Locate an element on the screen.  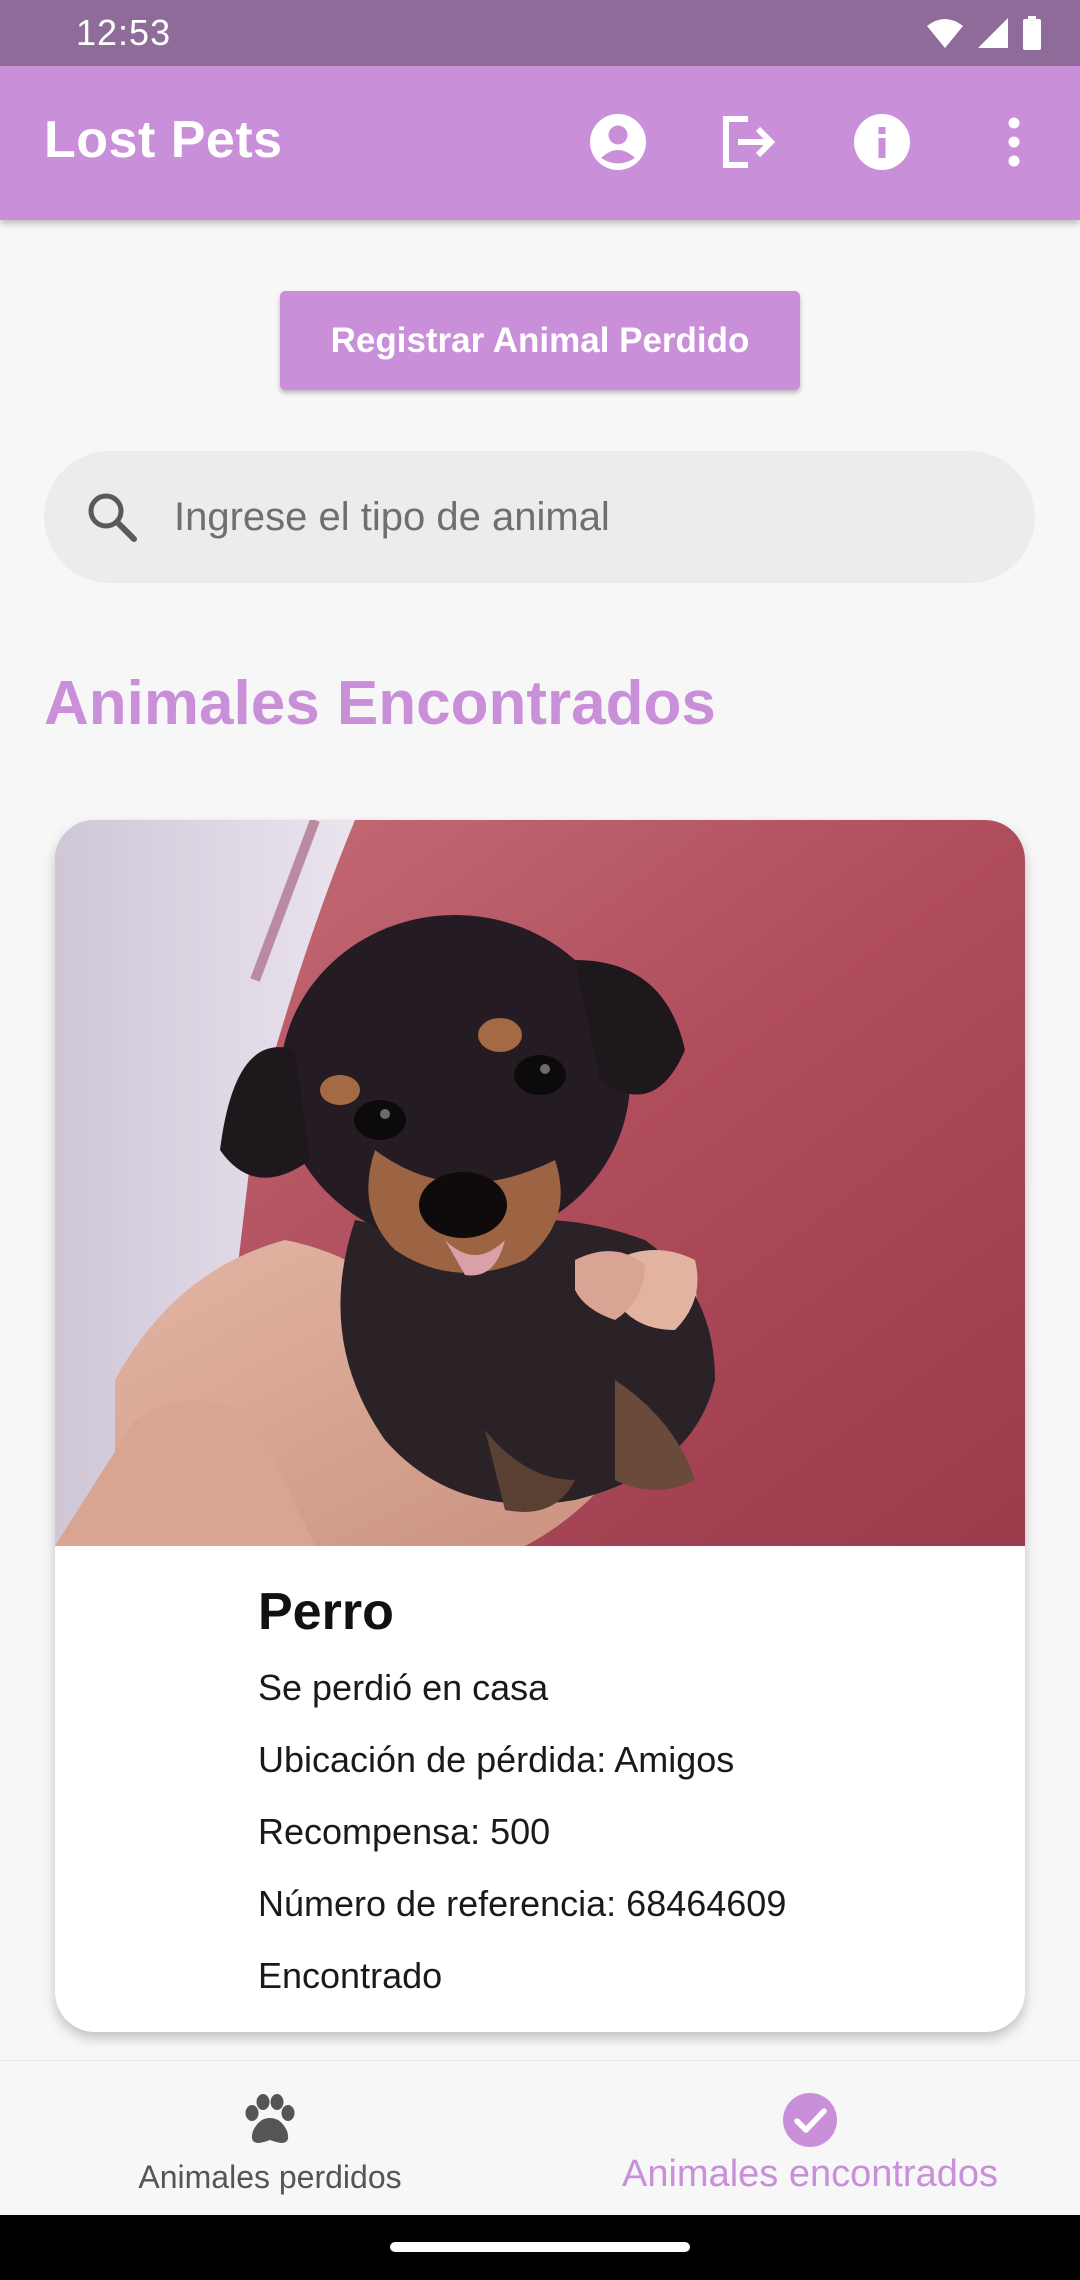
card-location: Ubicación de pérdida: Amigos is located at coordinates (496, 1759).